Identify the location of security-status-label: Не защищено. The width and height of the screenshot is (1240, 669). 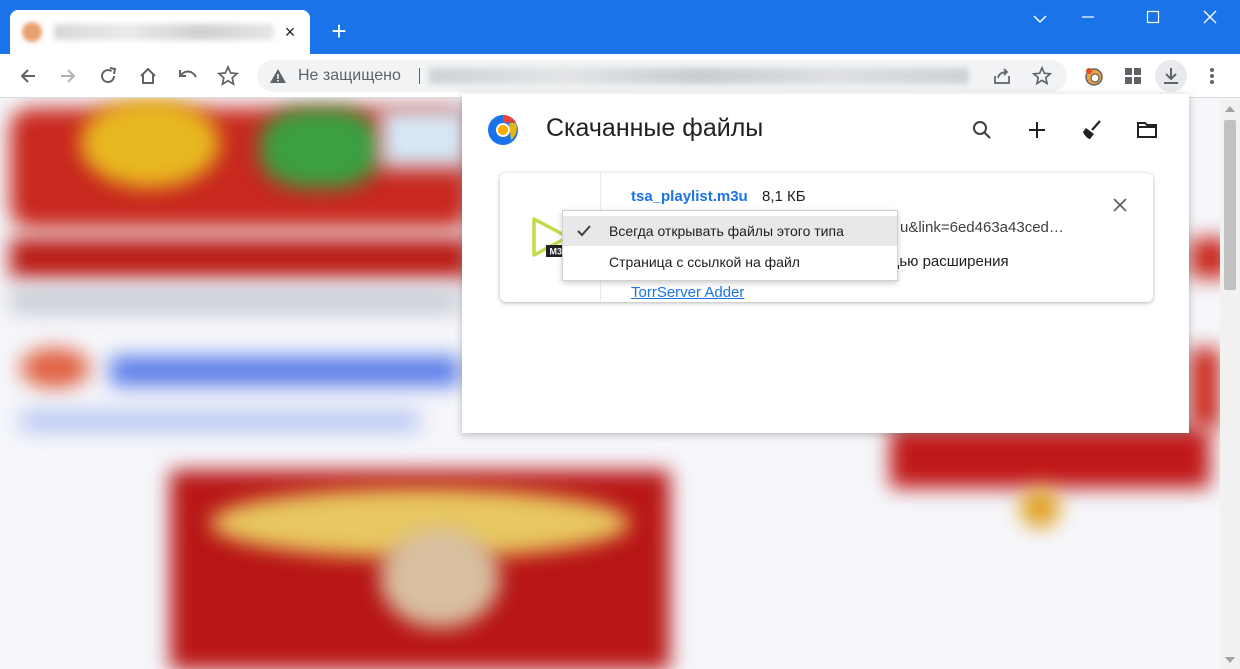
(349, 76).